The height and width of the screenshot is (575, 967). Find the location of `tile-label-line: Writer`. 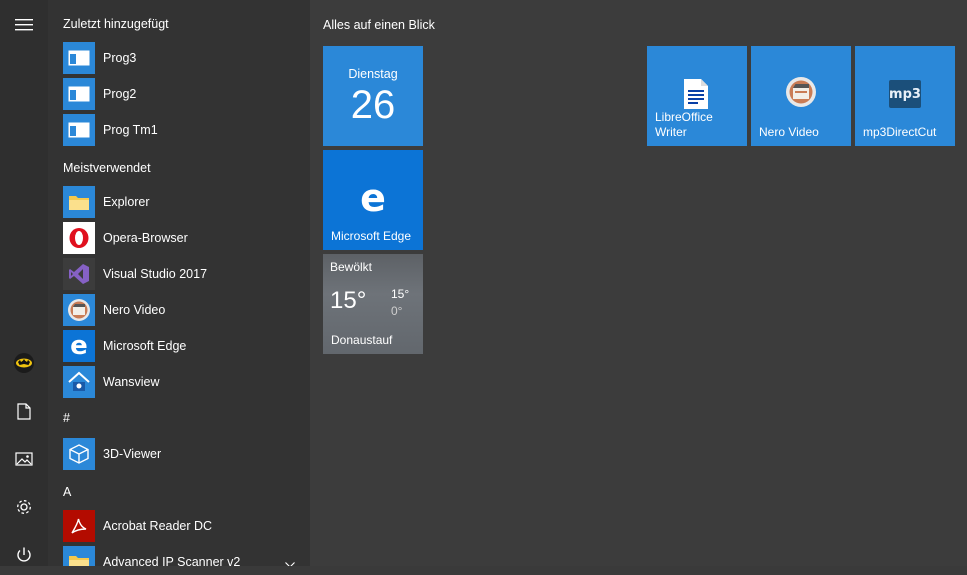

tile-label-line: Writer is located at coordinates (671, 132).